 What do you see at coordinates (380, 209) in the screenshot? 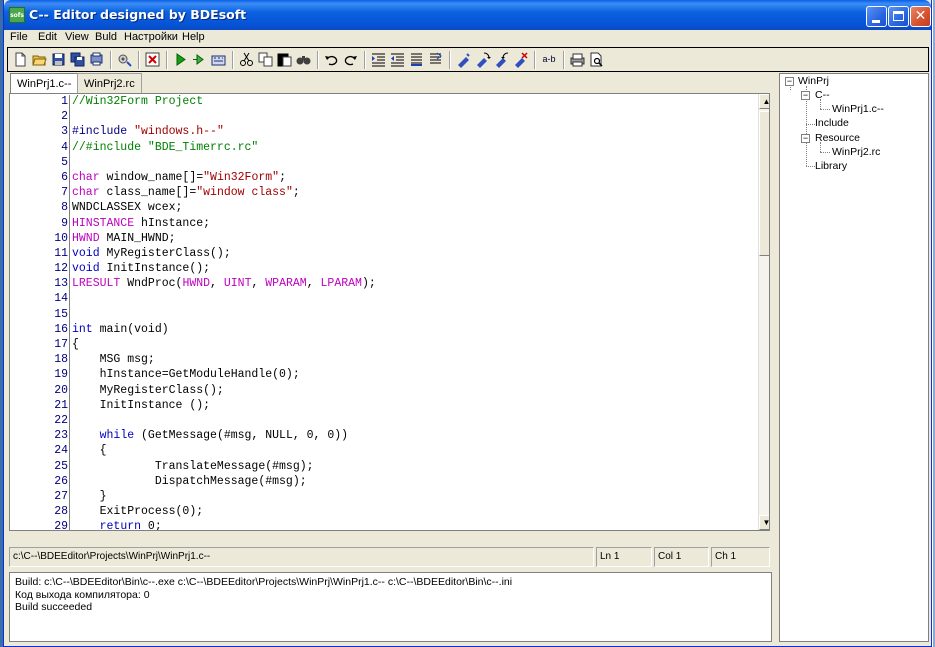
I see `code-line: 8 WNDCLASSEX wcex;` at bounding box center [380, 209].